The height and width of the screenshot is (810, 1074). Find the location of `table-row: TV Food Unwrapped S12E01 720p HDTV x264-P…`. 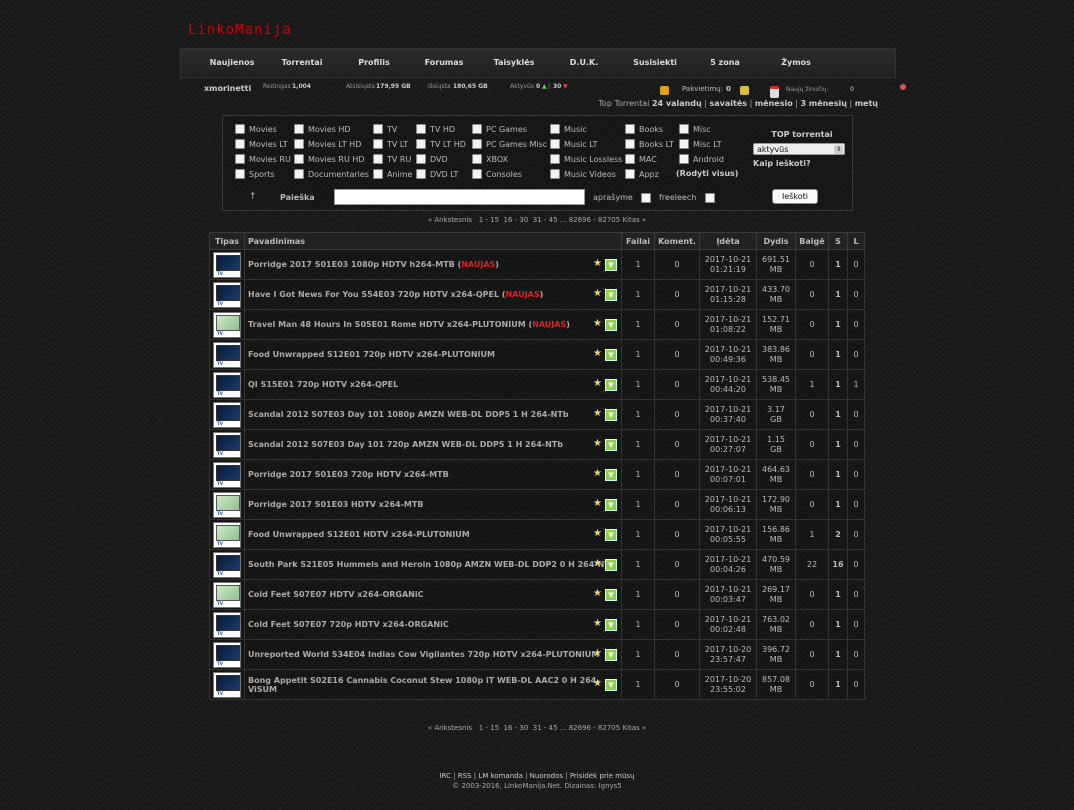

table-row: TV Food Unwrapped S12E01 720p HDTV x264-P… is located at coordinates (537, 354).